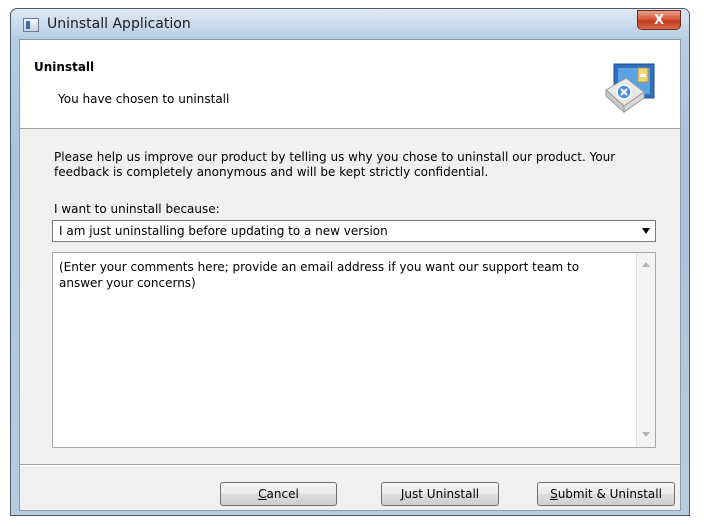 The height and width of the screenshot is (526, 704). I want to click on scroll-down-icon, so click(646, 434).